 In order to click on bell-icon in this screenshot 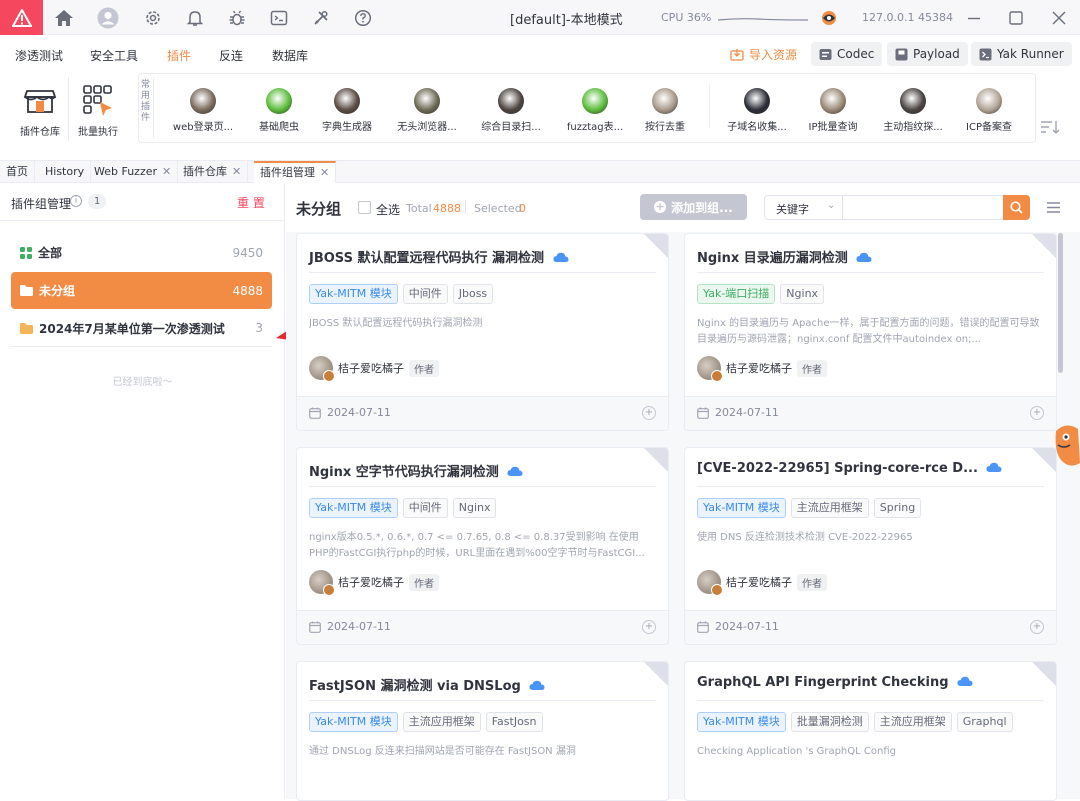, I will do `click(195, 18)`.